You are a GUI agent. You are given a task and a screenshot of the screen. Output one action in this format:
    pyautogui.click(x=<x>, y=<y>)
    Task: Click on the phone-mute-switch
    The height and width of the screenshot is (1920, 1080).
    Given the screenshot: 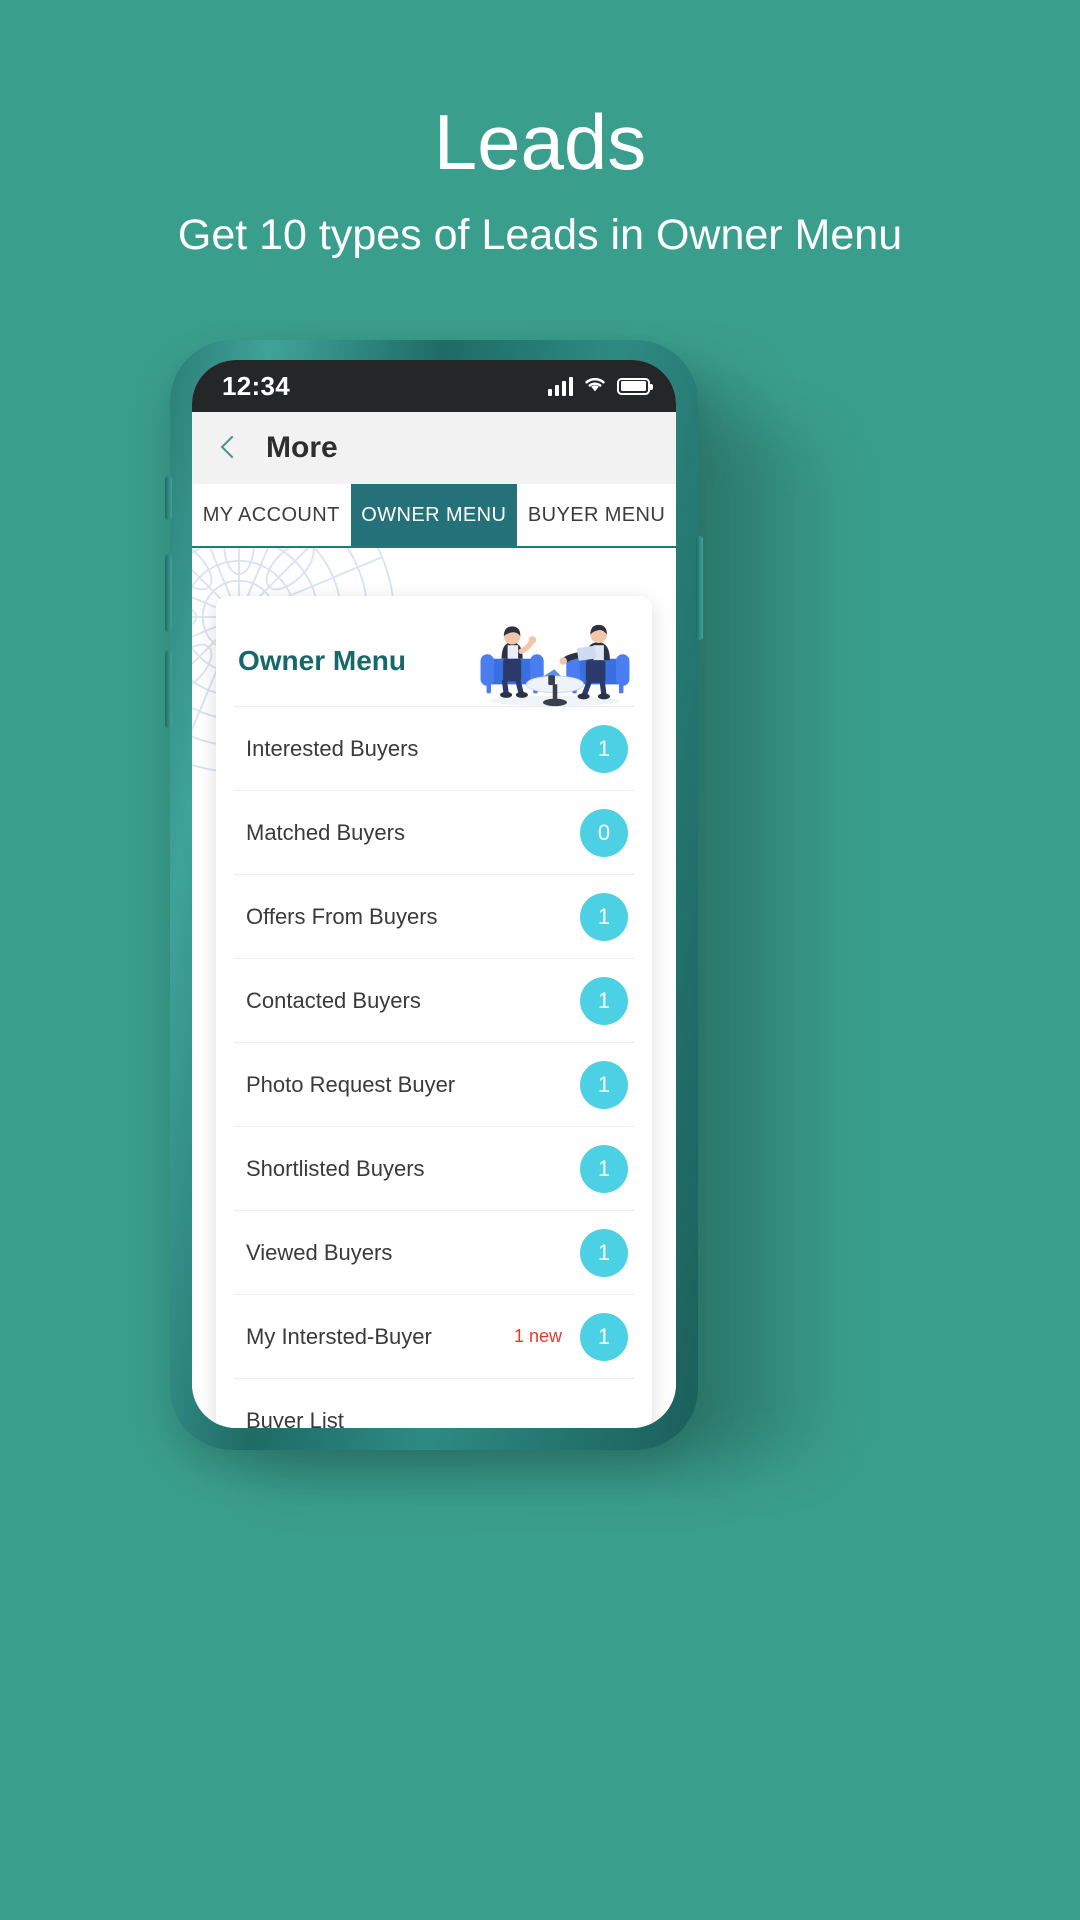 What is the action you would take?
    pyautogui.click(x=168, y=498)
    